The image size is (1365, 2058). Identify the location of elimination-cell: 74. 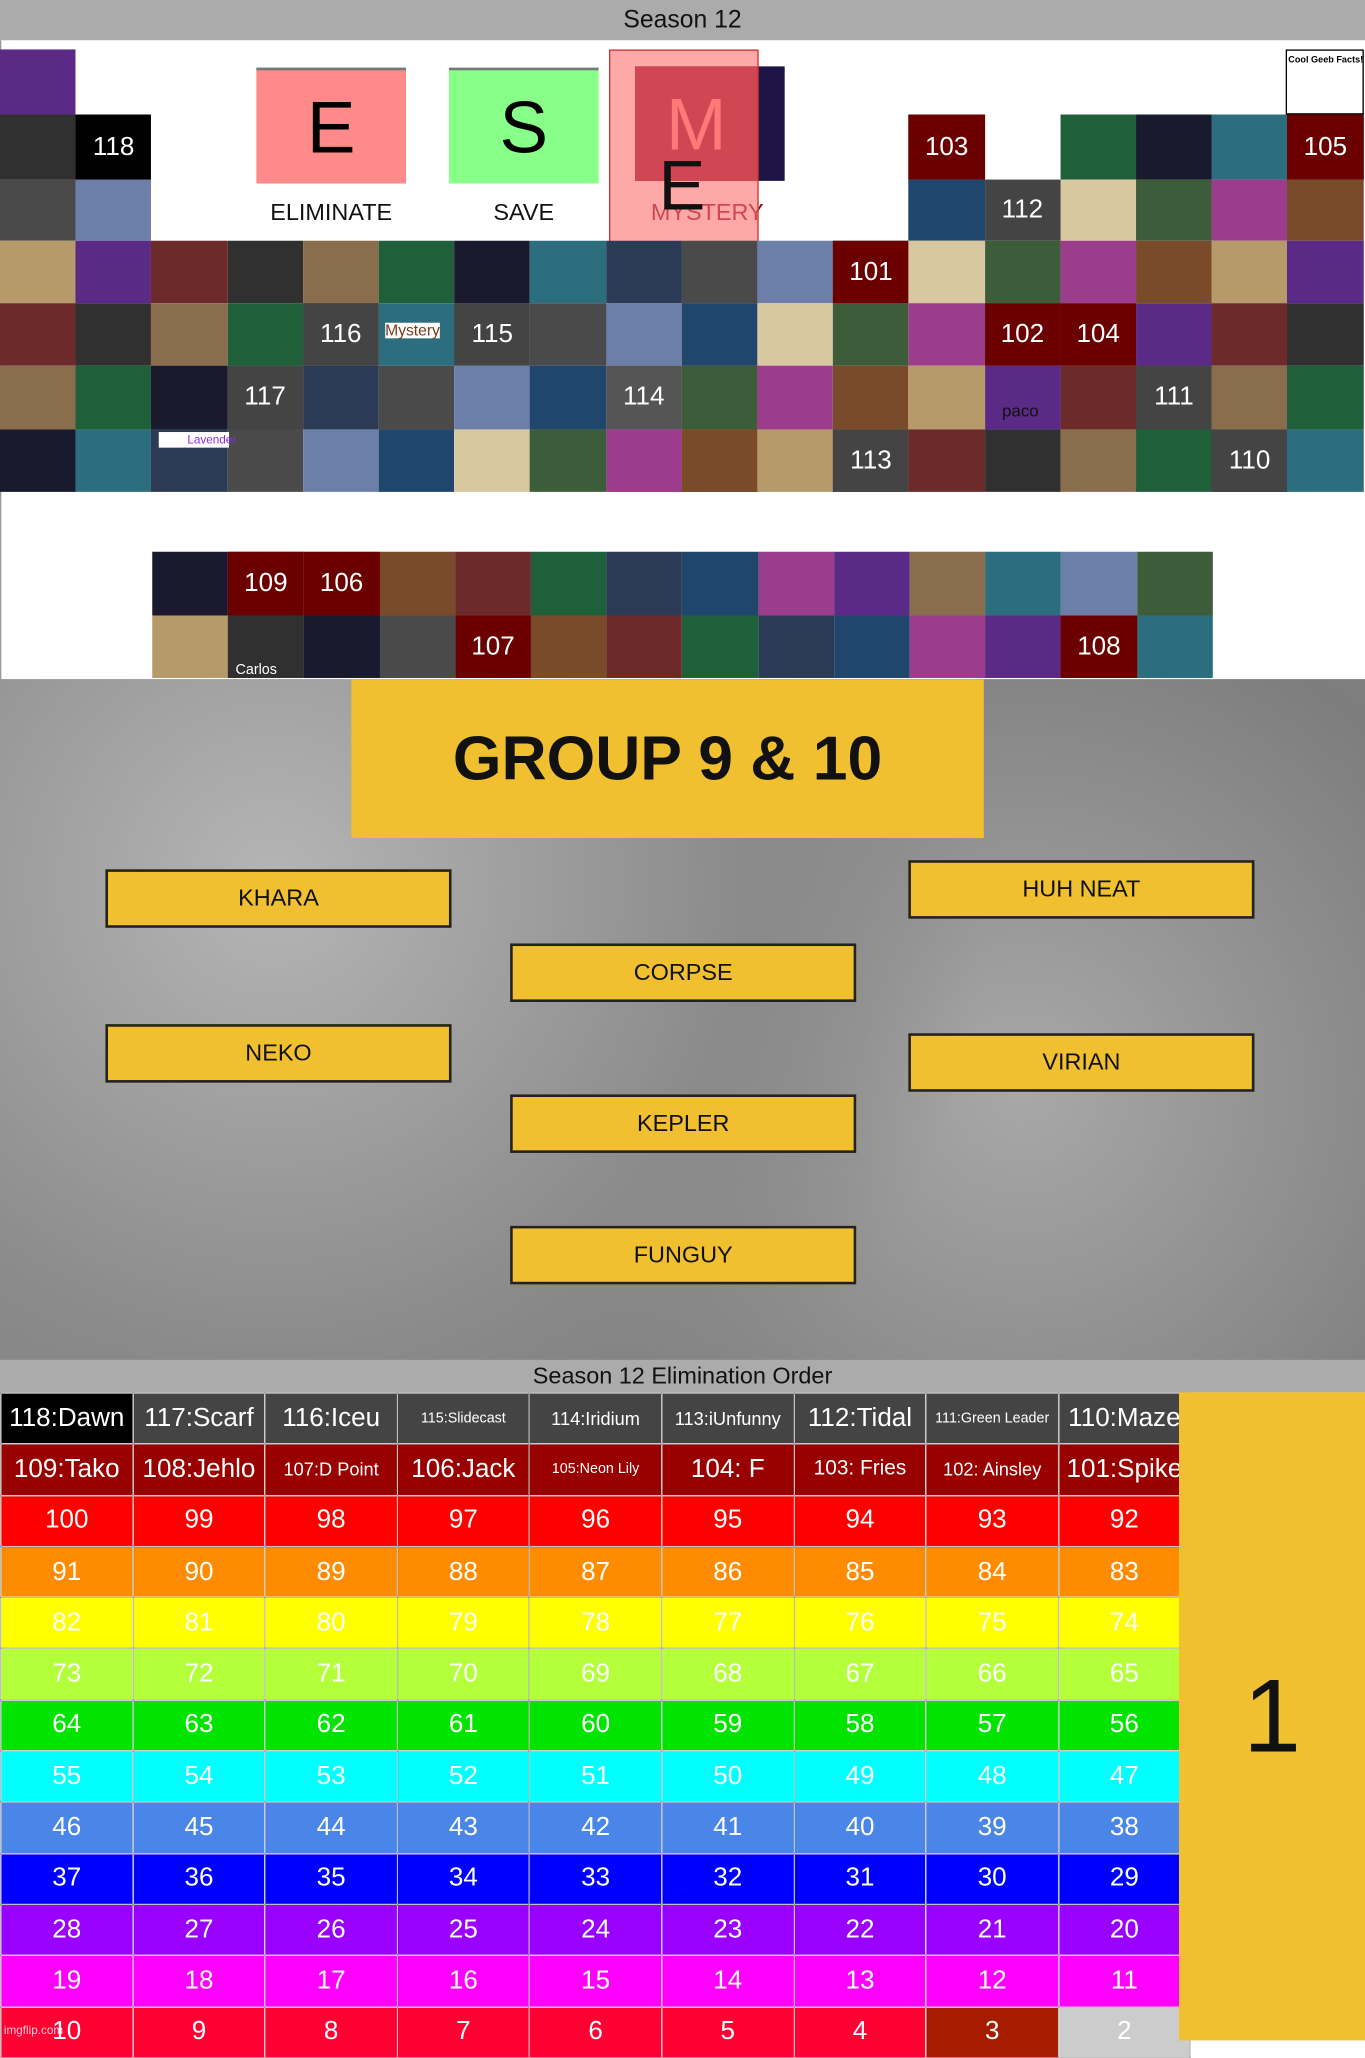
(1124, 1623).